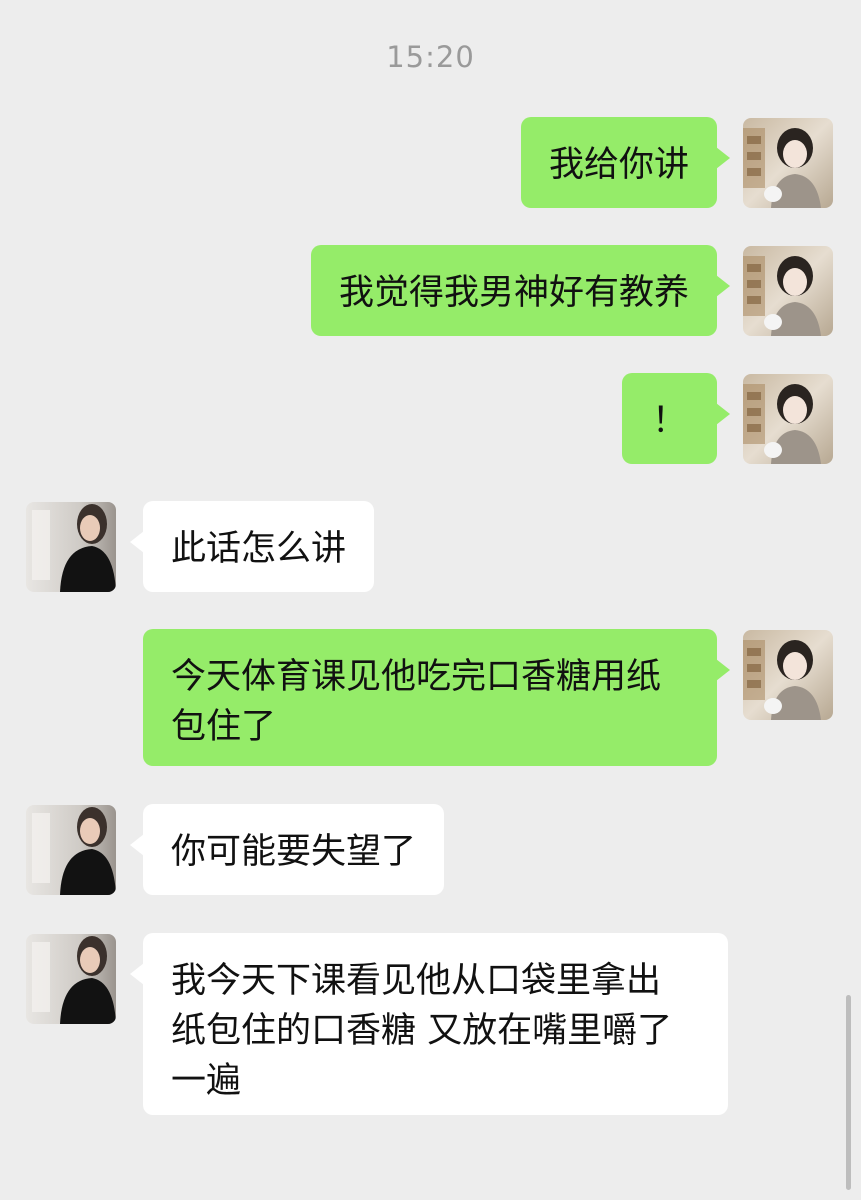 The width and height of the screenshot is (861, 1200). I want to click on incoming-message-bubble: 此话怎么讲, so click(252, 546).